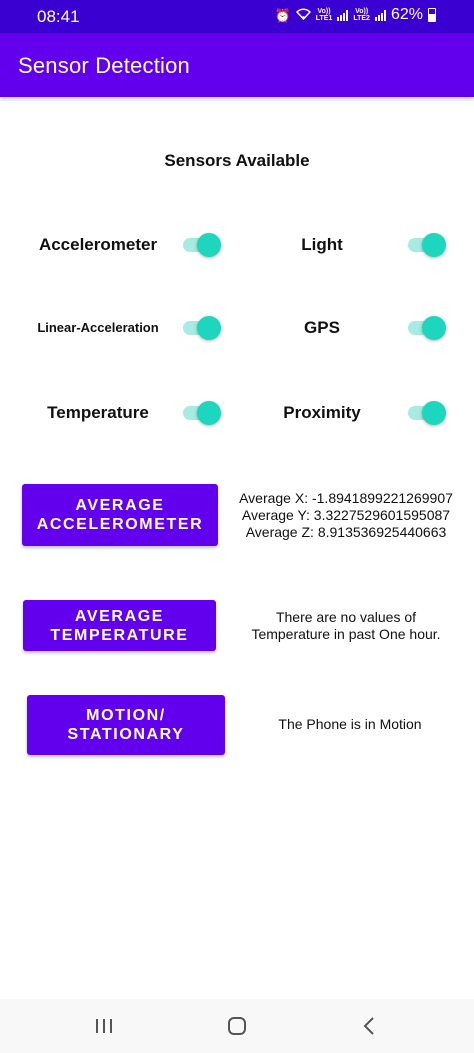 The width and height of the screenshot is (474, 1053). I want to click on gps-switch, so click(427, 328).